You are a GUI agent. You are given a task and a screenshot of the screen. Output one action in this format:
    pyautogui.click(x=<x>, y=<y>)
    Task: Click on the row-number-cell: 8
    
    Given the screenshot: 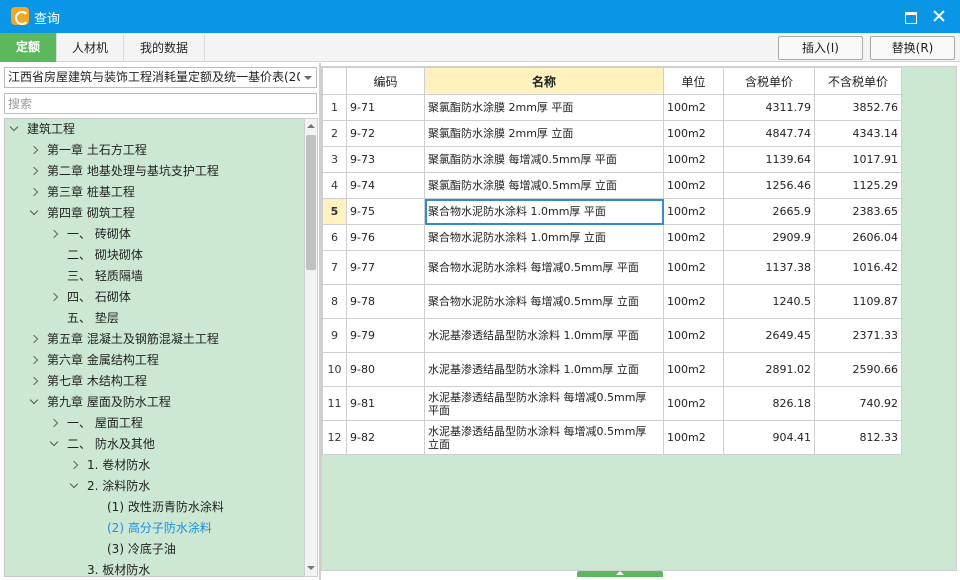 What is the action you would take?
    pyautogui.click(x=334, y=301)
    